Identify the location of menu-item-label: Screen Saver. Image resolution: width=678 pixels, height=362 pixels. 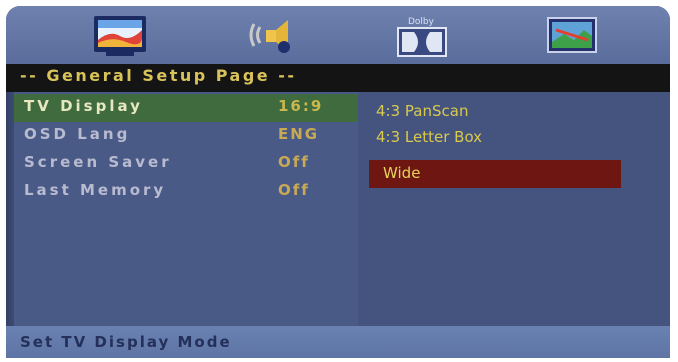
(98, 162).